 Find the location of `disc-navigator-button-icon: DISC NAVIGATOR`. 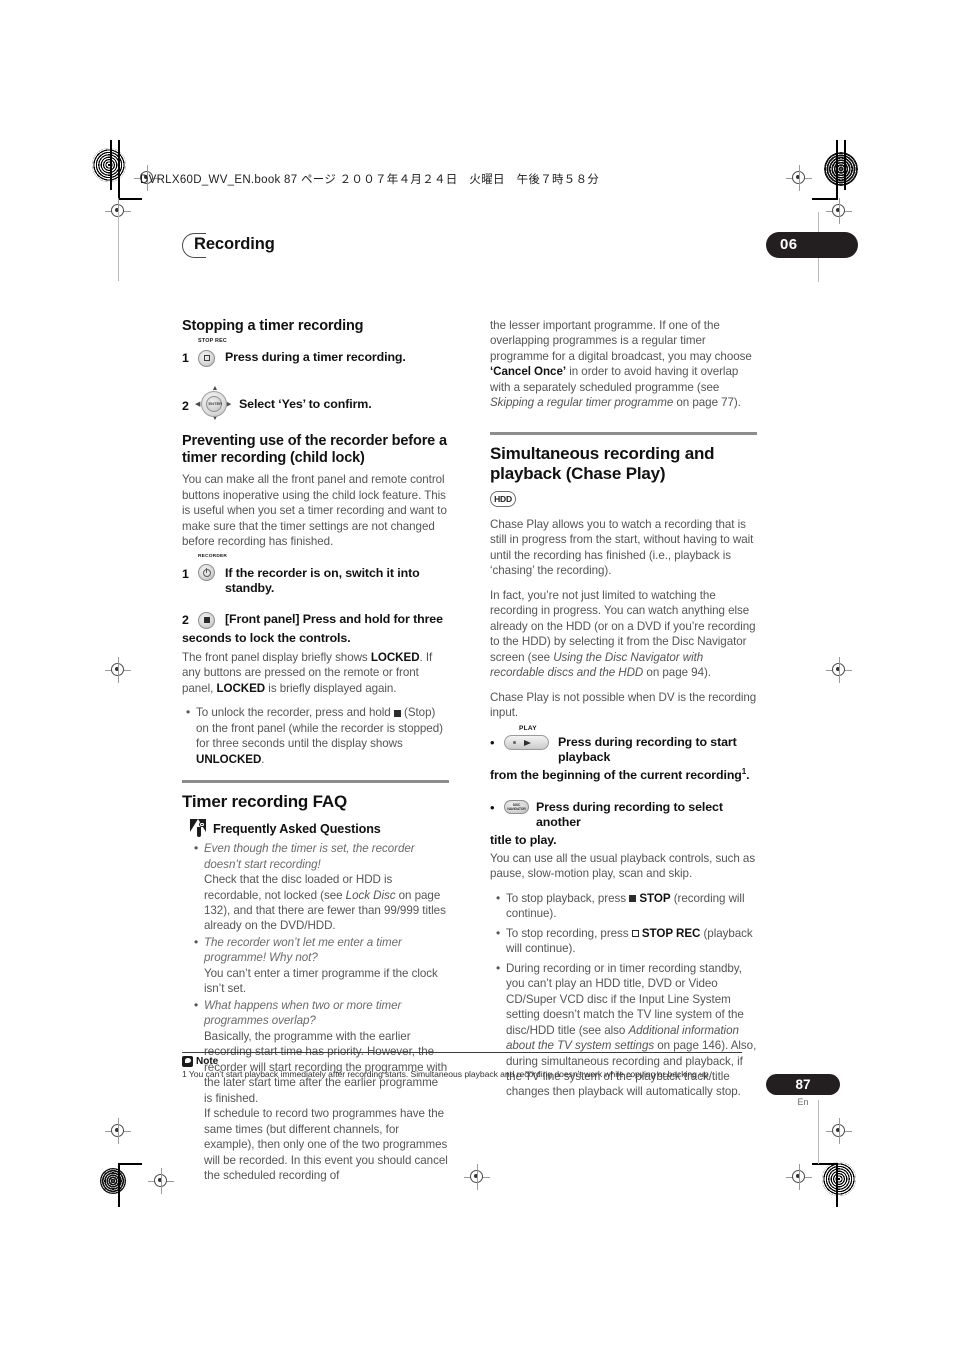

disc-navigator-button-icon: DISC NAVIGATOR is located at coordinates (516, 806).